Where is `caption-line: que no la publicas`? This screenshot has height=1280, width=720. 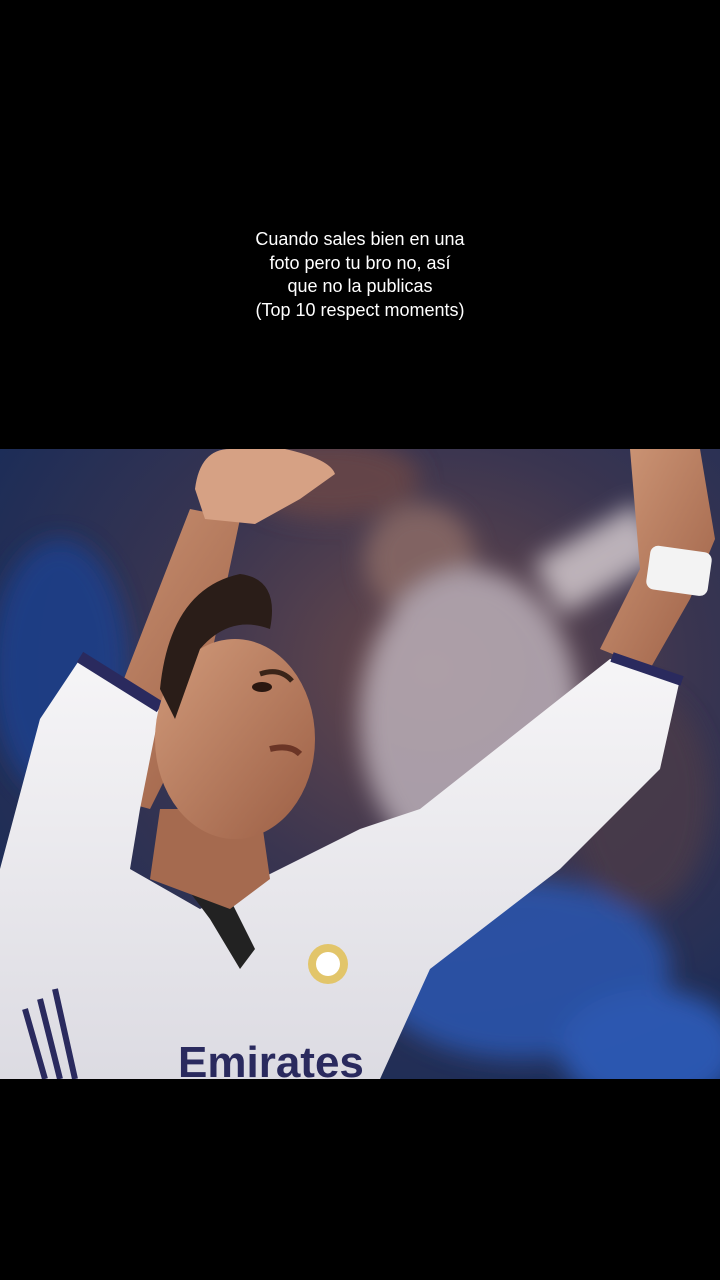
caption-line: que no la publicas is located at coordinates (360, 286).